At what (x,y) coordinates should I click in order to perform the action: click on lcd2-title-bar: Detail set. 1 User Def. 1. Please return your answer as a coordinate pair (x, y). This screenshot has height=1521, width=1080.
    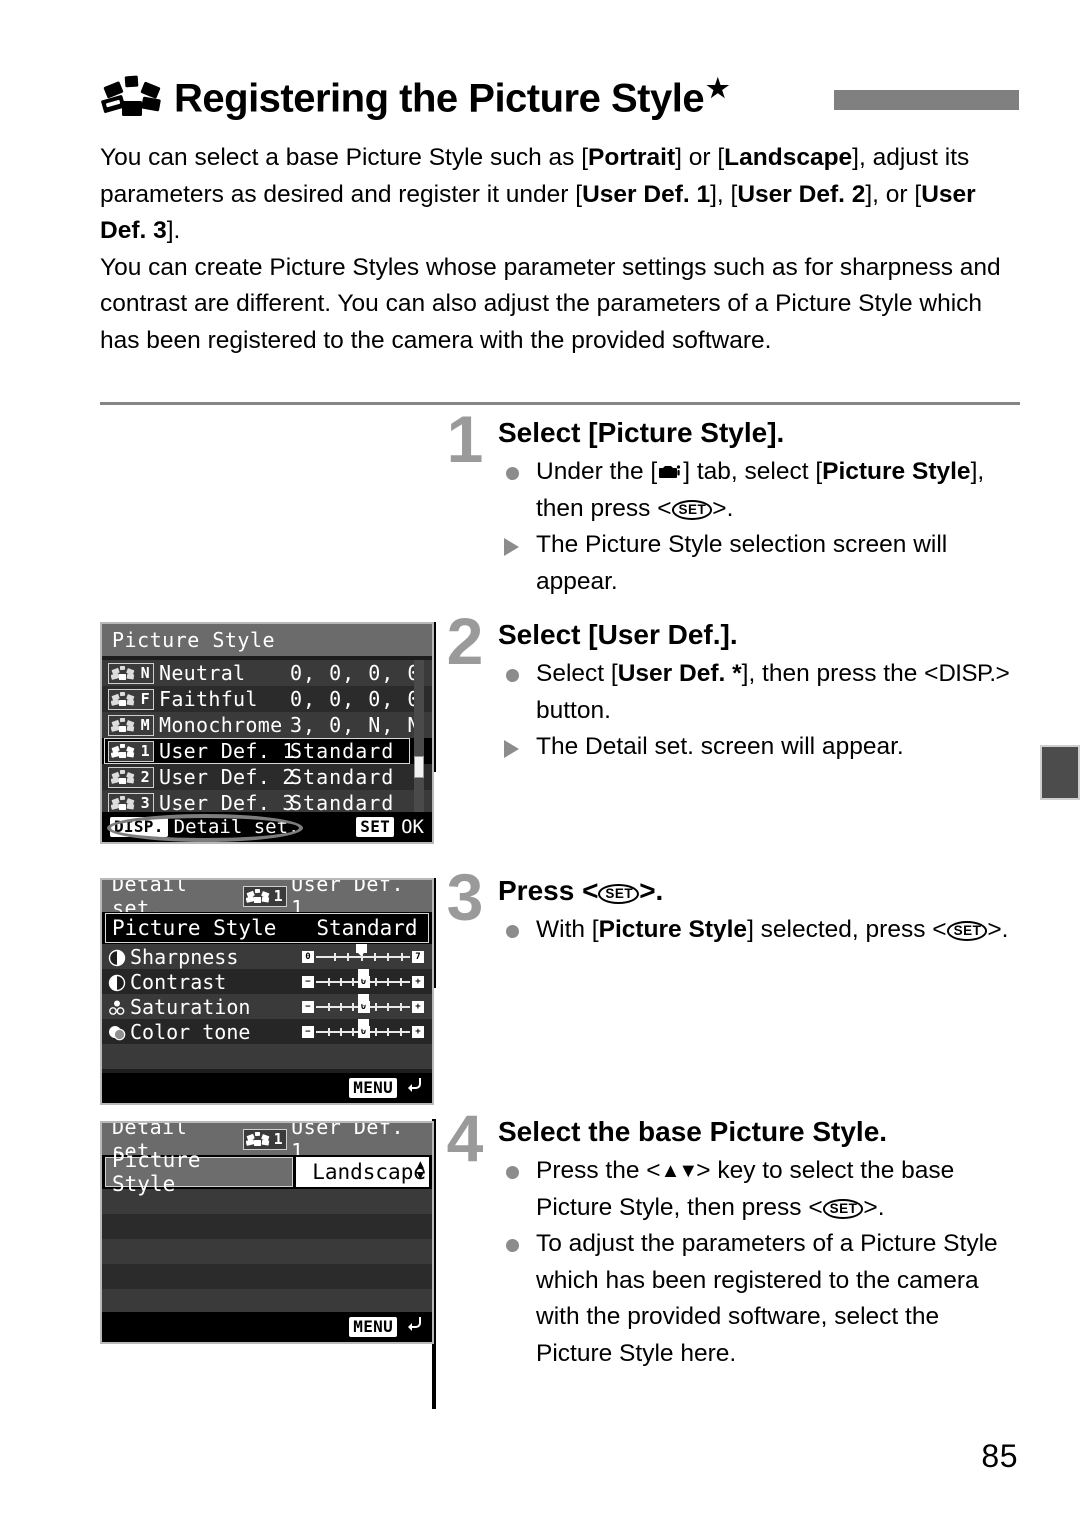
    Looking at the image, I should click on (267, 900).